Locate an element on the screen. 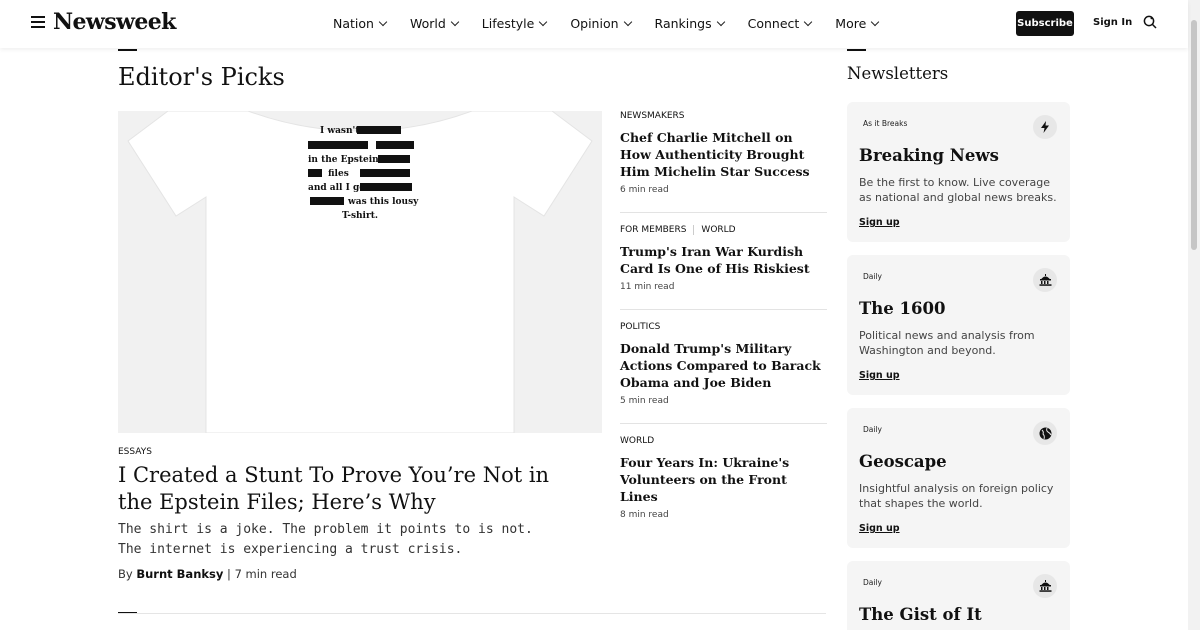  sign-in-link: Sign In is located at coordinates (1112, 22).